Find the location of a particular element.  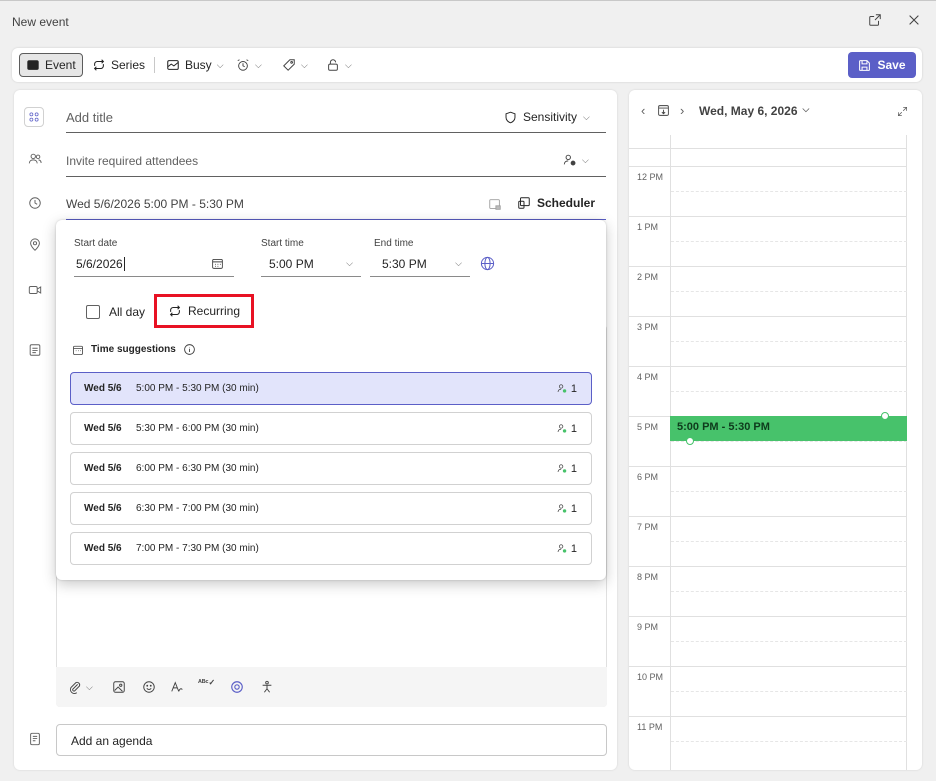

time-suggestion-row: Wed 5/6 5:00 PM - 5:30 PM (30 min) 1 is located at coordinates (331, 388).